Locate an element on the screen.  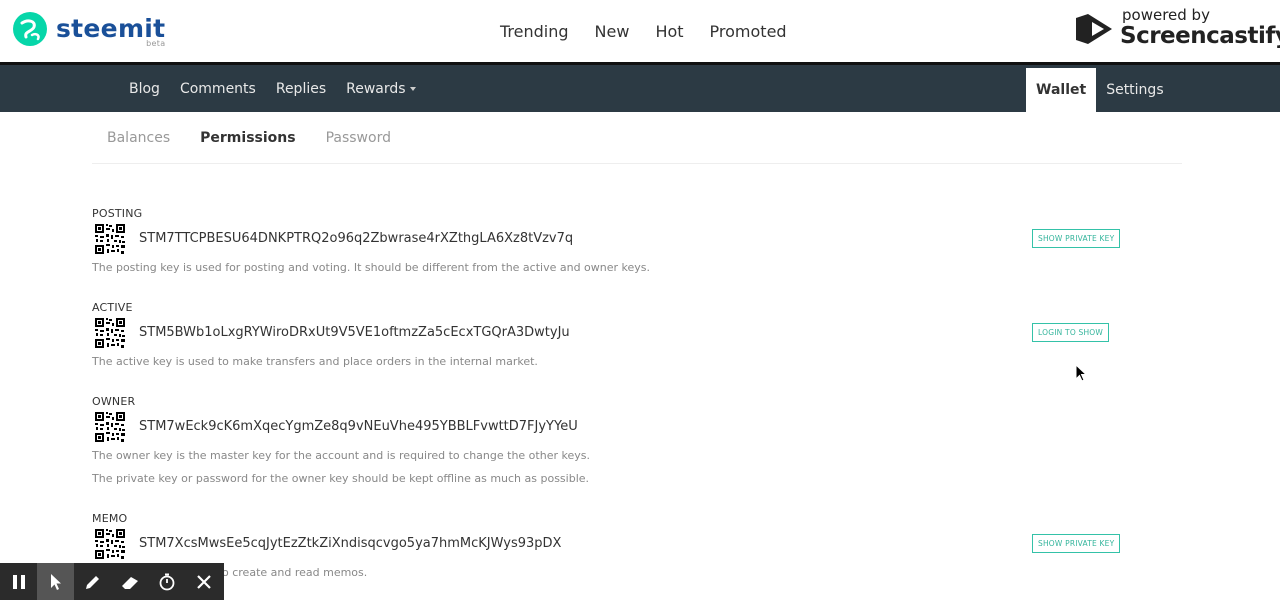
close-recorder-button is located at coordinates (203, 581).